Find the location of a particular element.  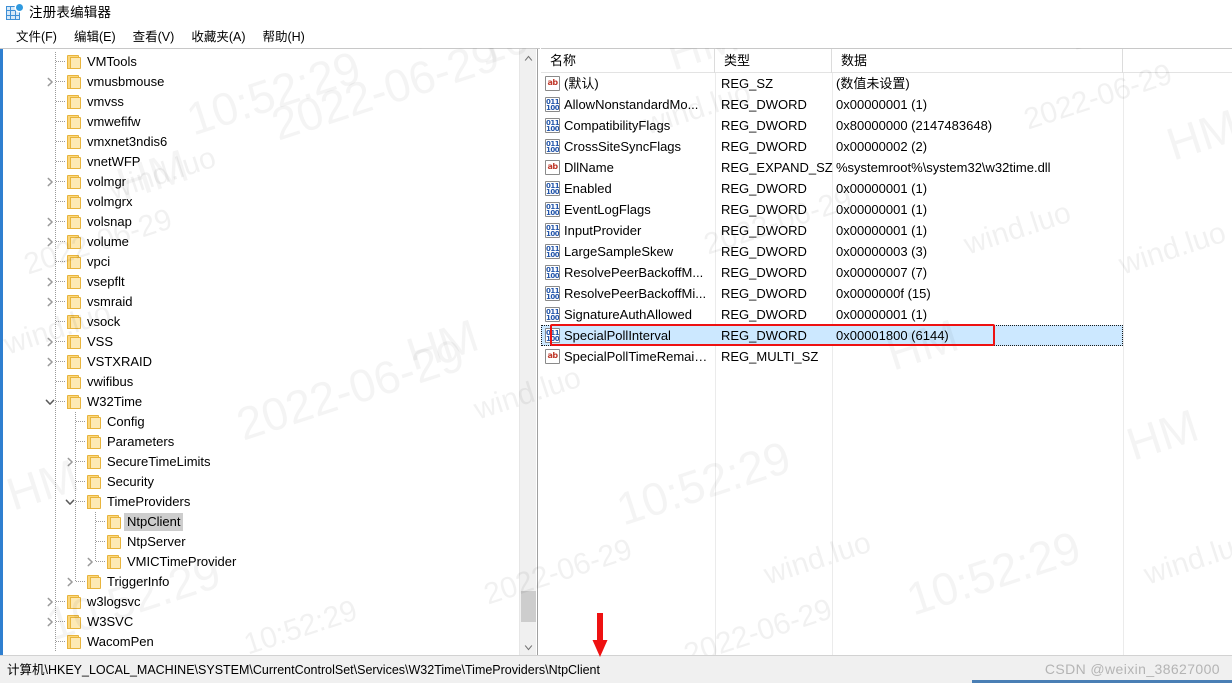

tree-item-w3svc: W3SVC is located at coordinates (259, 622).